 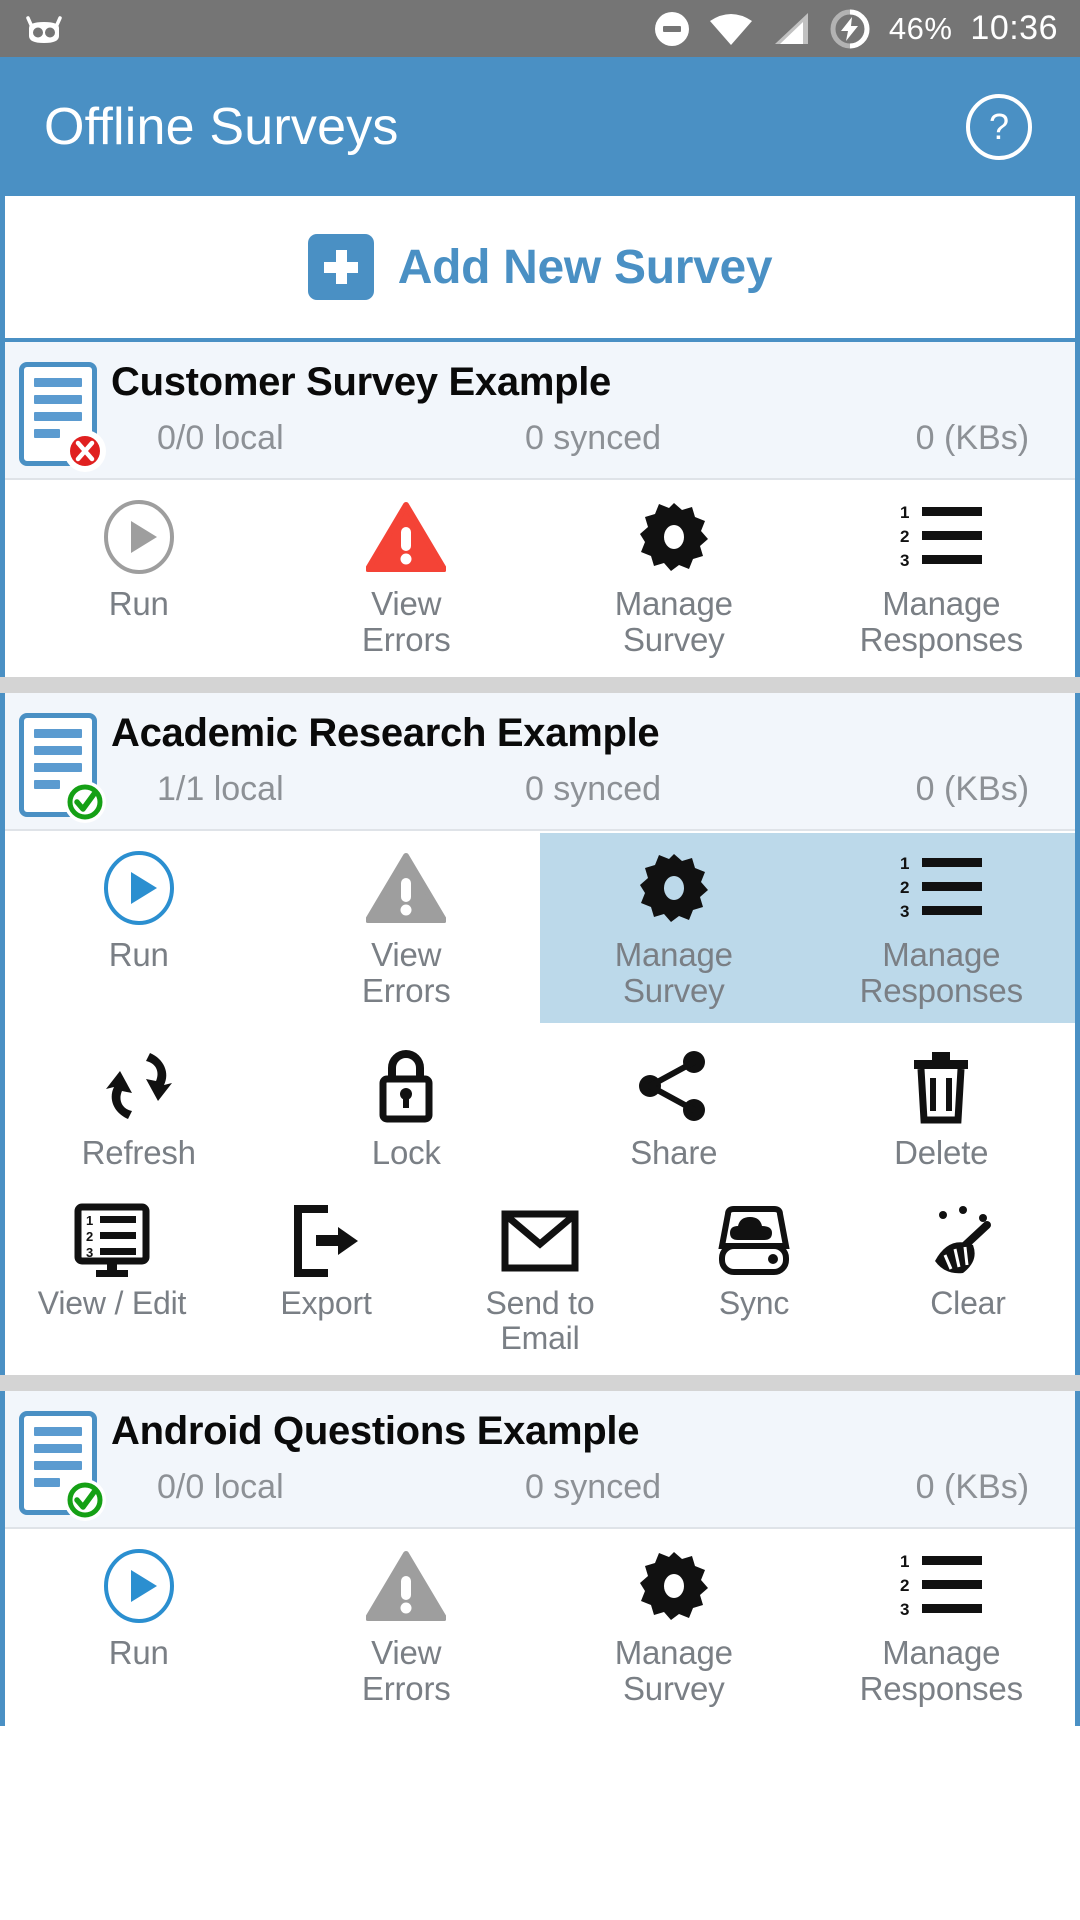 What do you see at coordinates (941, 1152) in the screenshot?
I see `action-delete-label: Delete` at bounding box center [941, 1152].